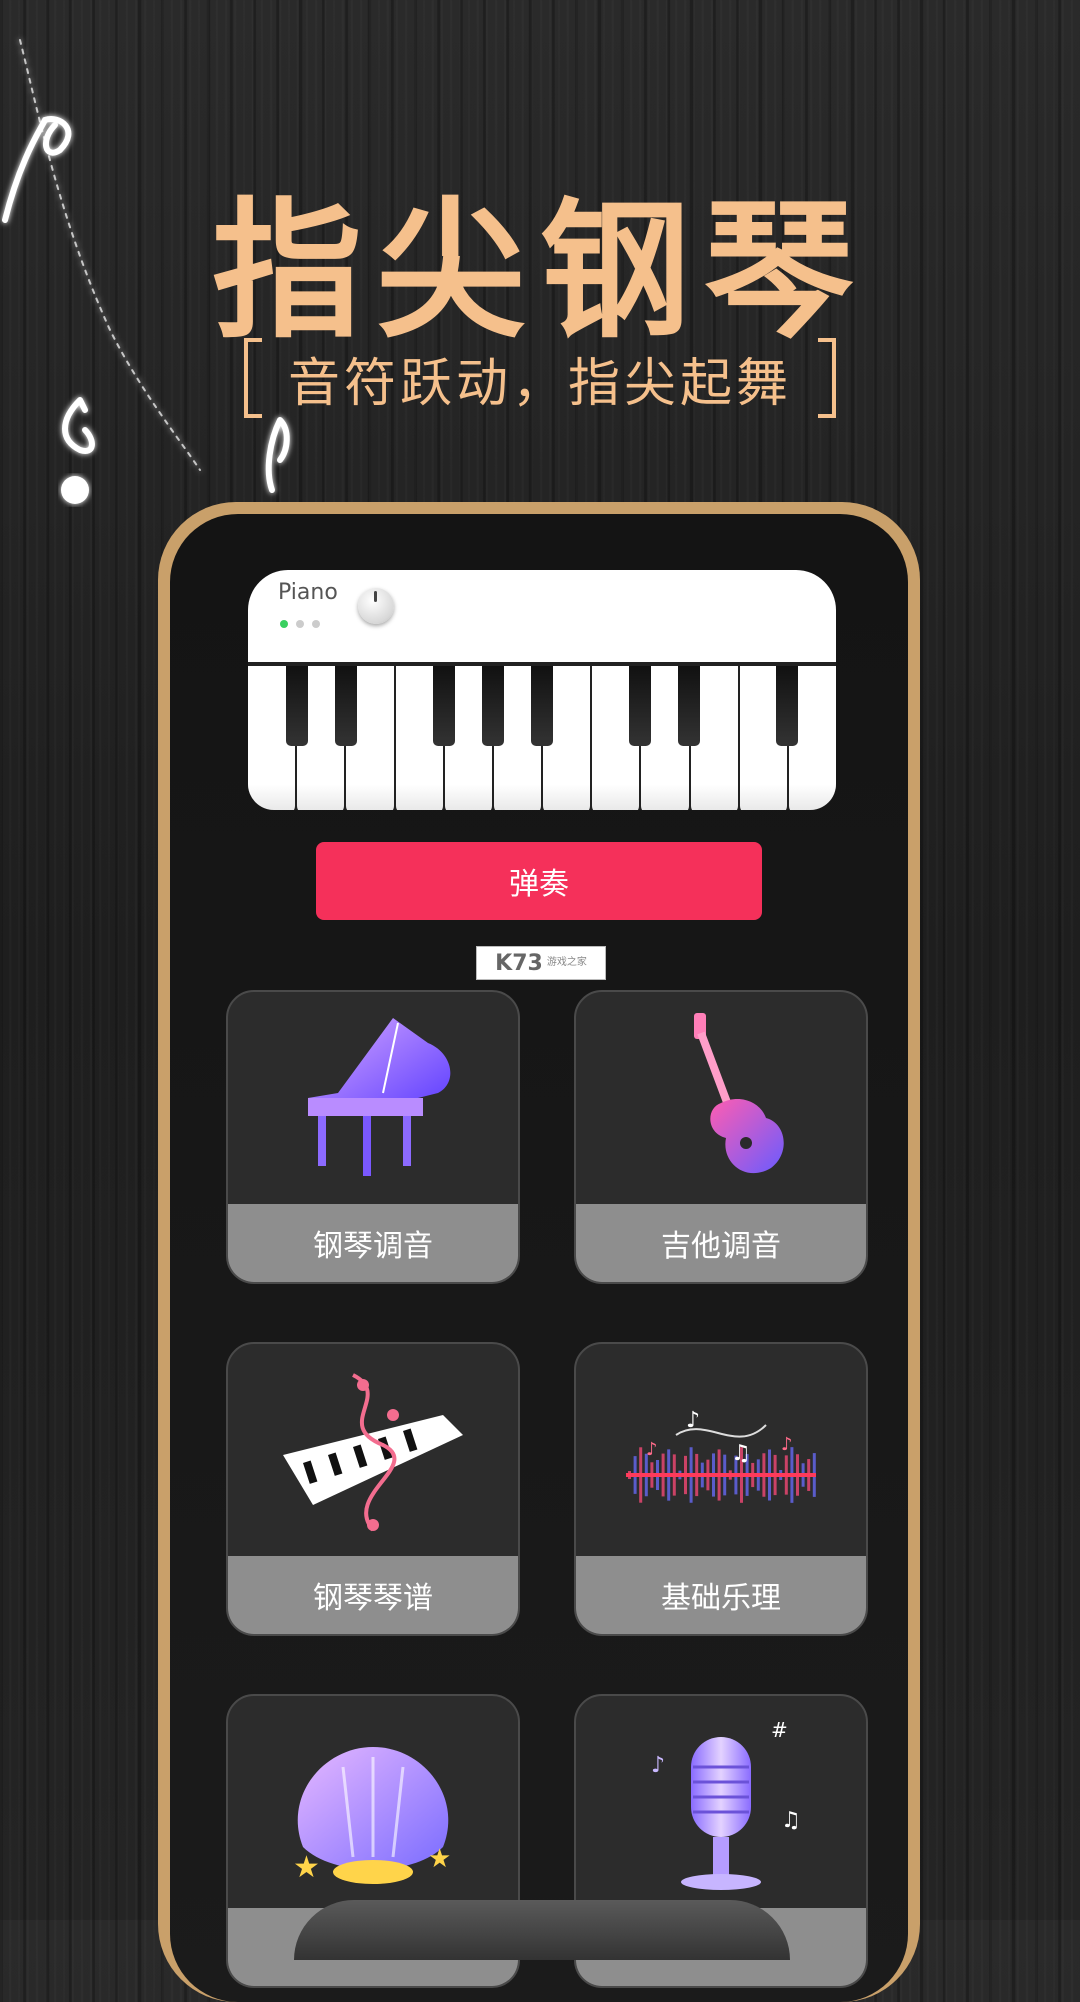 The image size is (1080, 2002). I want to click on tile-label: 吉他调音, so click(721, 1243).